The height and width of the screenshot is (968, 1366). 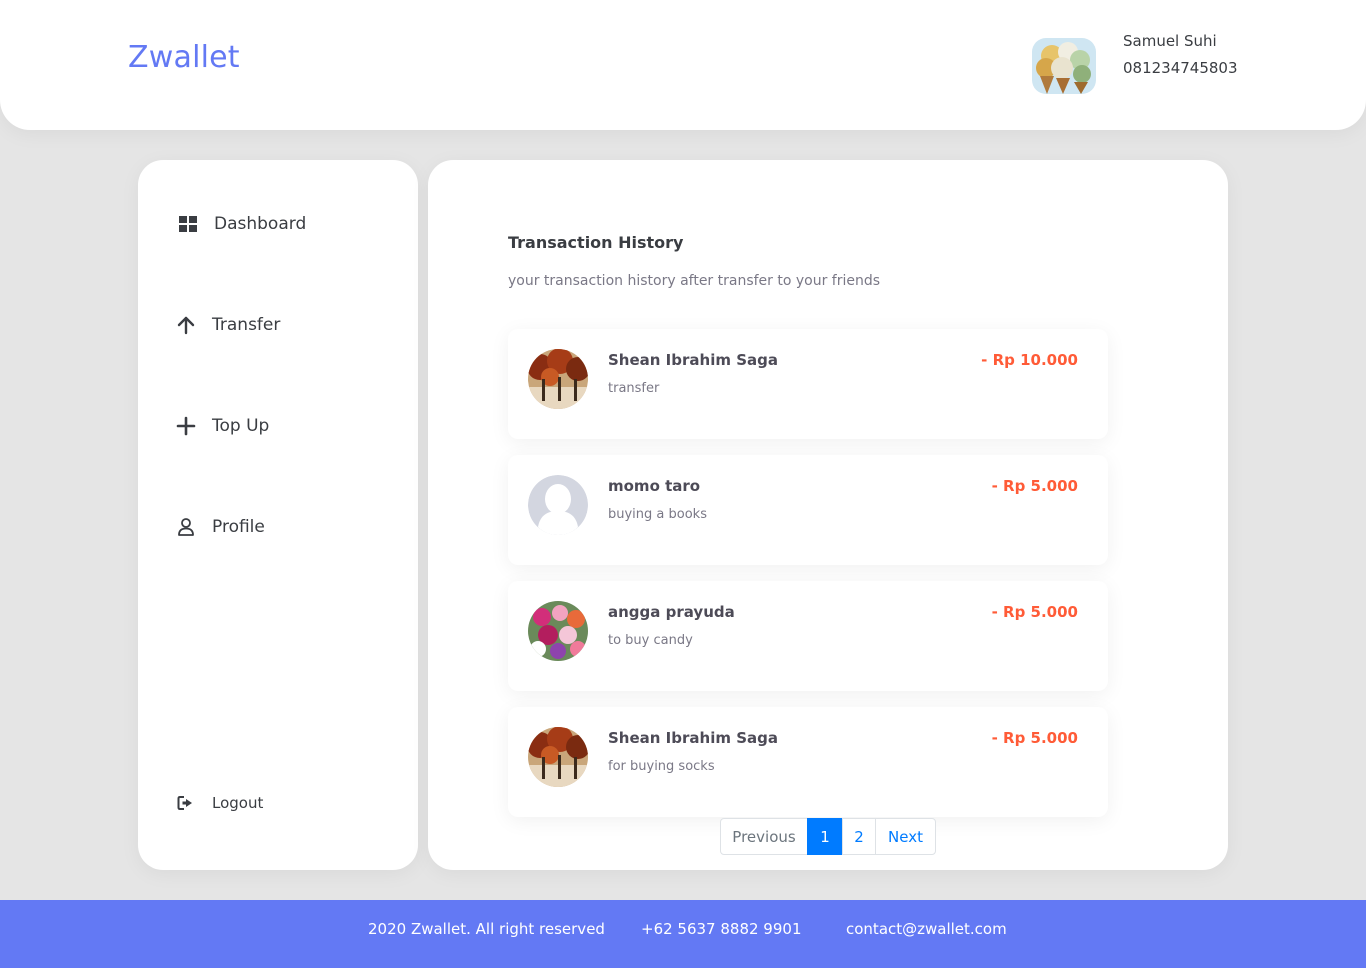 I want to click on transaction-note: transfer, so click(x=634, y=388).